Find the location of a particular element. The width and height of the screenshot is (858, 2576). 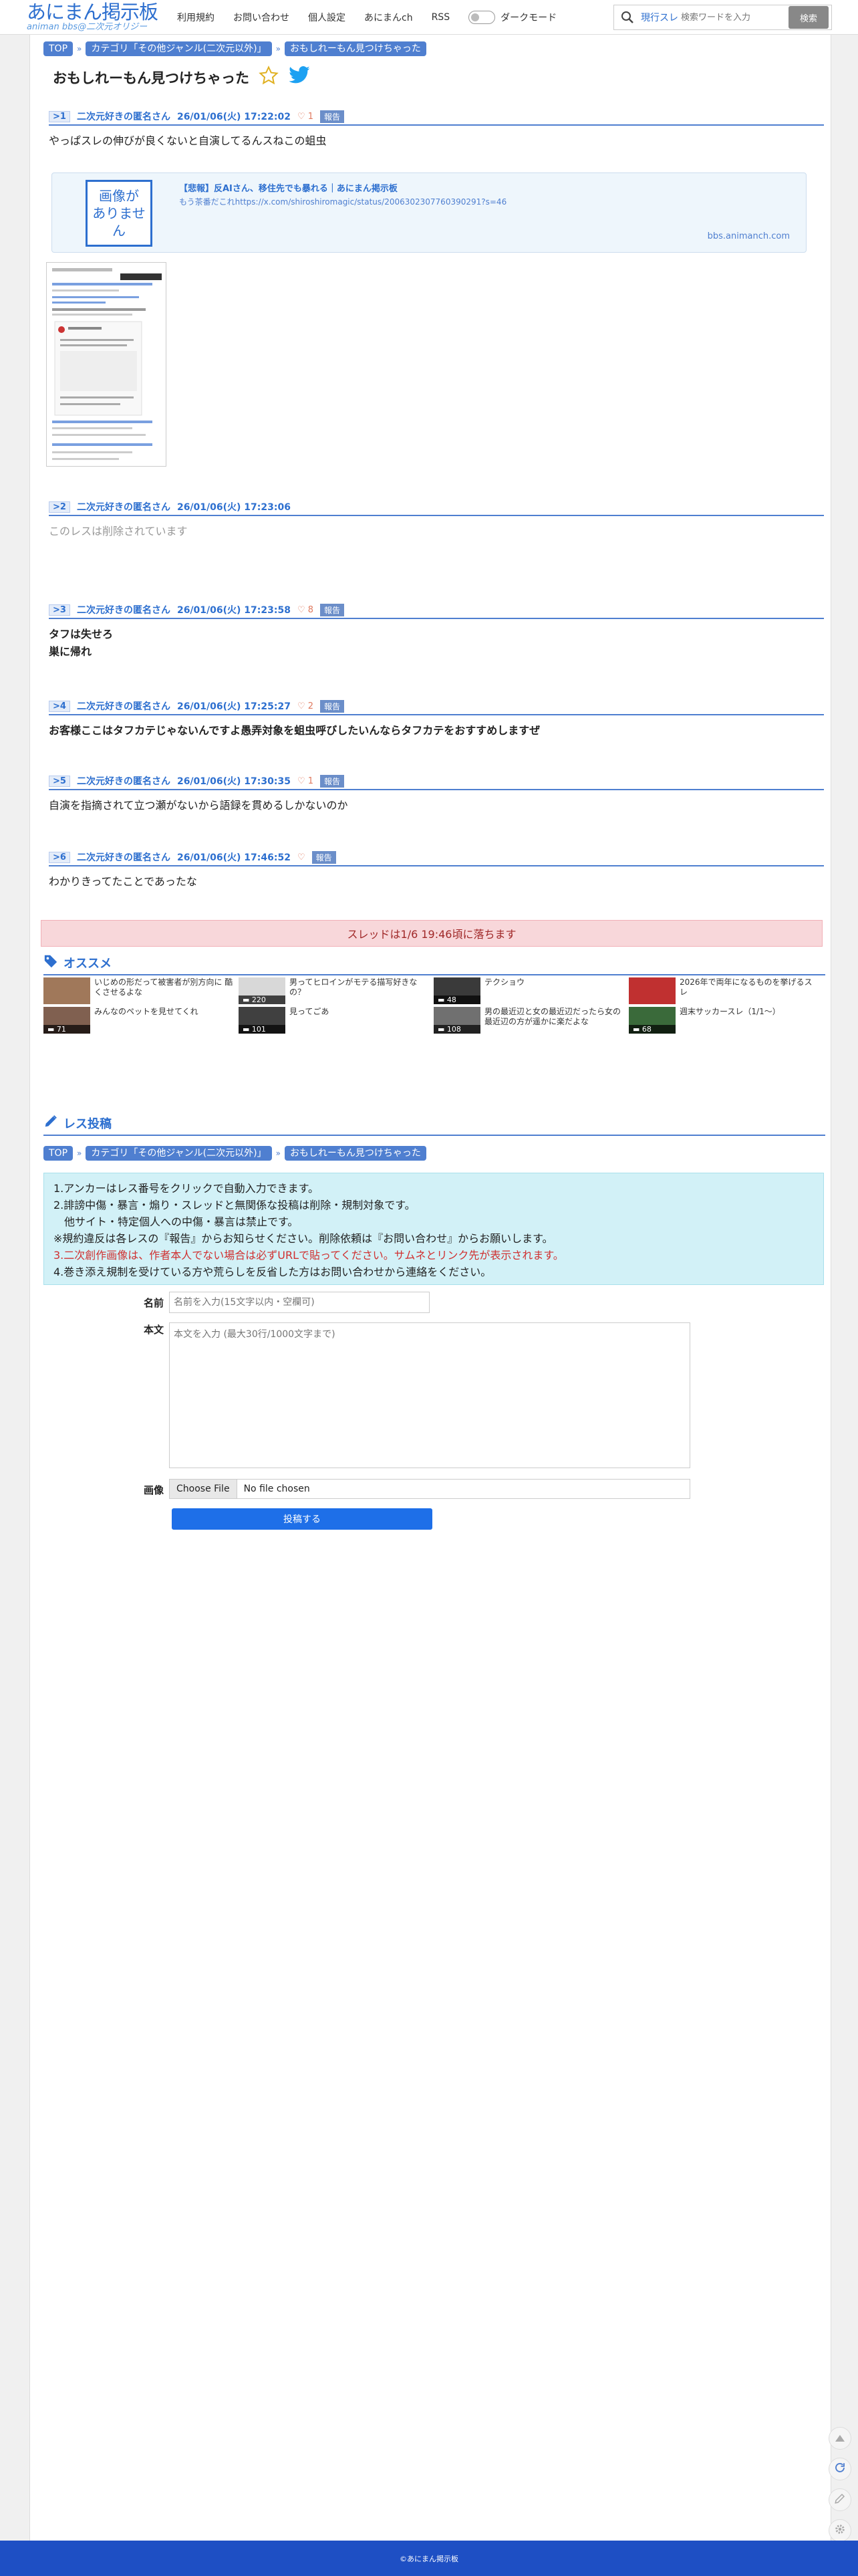

submit-button: 投稿する is located at coordinates (302, 1519).